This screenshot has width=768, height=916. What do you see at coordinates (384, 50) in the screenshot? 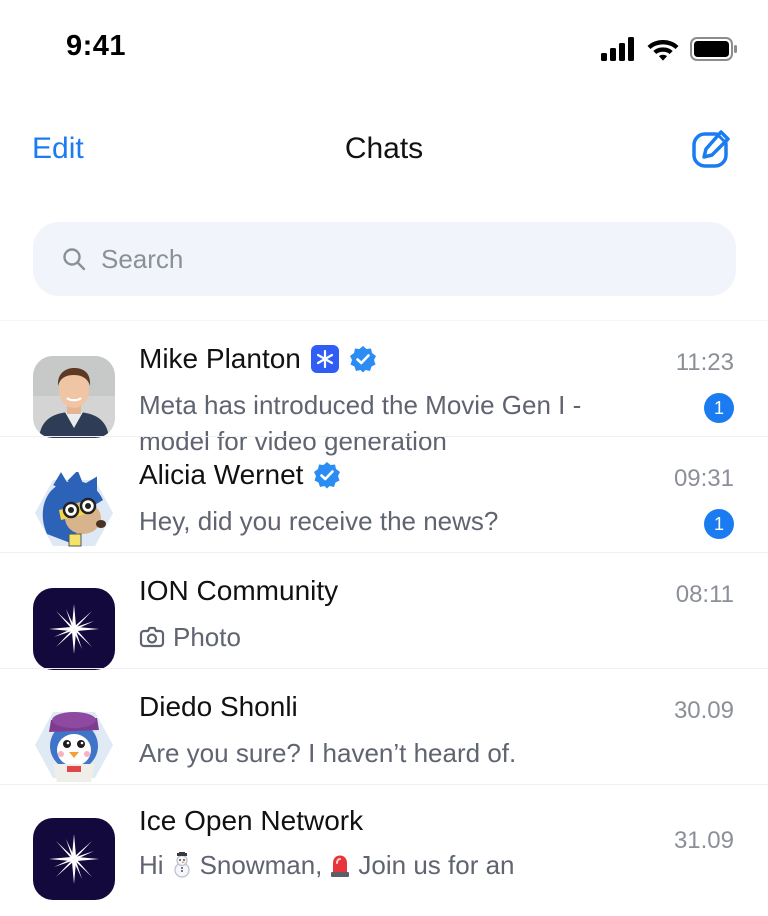
I see `status-bar: 9:41` at bounding box center [384, 50].